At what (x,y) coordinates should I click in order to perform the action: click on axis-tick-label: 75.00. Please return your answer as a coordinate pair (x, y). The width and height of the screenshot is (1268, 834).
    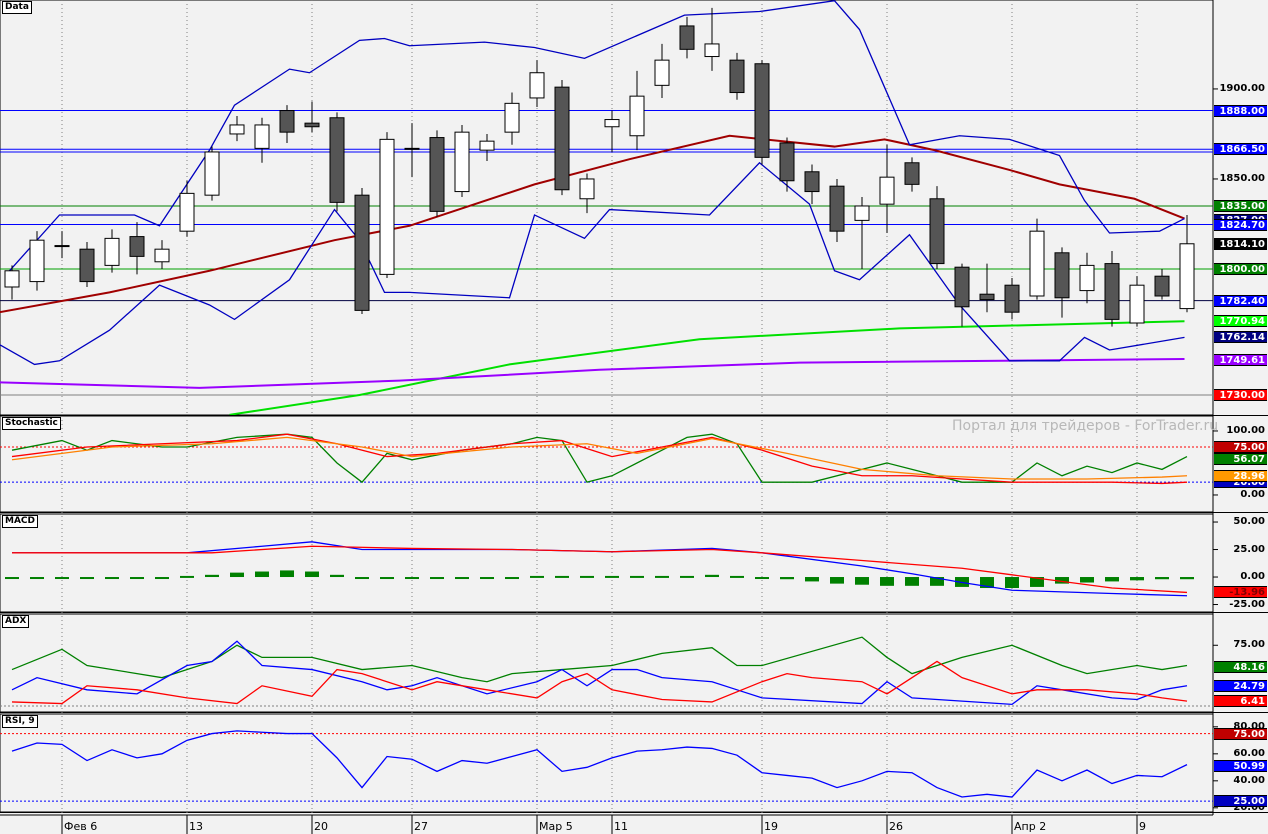
    Looking at the image, I should click on (1249, 645).